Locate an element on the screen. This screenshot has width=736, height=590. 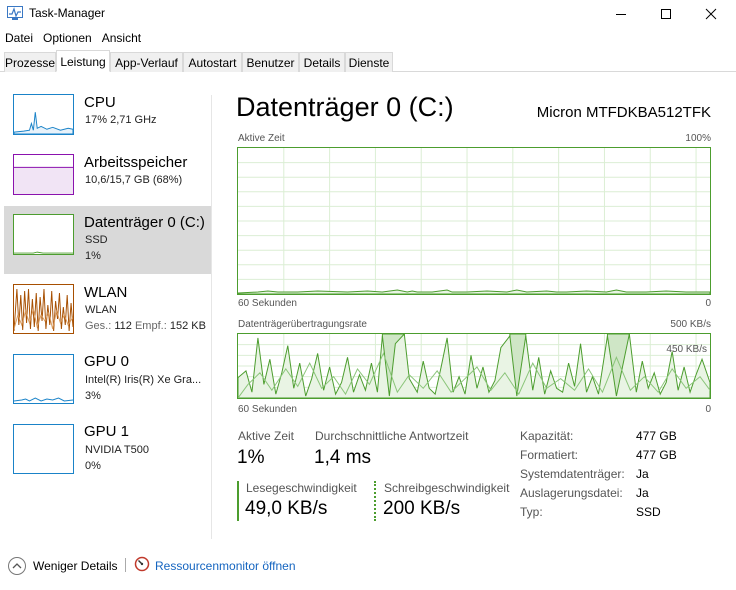
sidebar-item-detail: 10,6/15,7 GB (68%) is located at coordinates (134, 180).